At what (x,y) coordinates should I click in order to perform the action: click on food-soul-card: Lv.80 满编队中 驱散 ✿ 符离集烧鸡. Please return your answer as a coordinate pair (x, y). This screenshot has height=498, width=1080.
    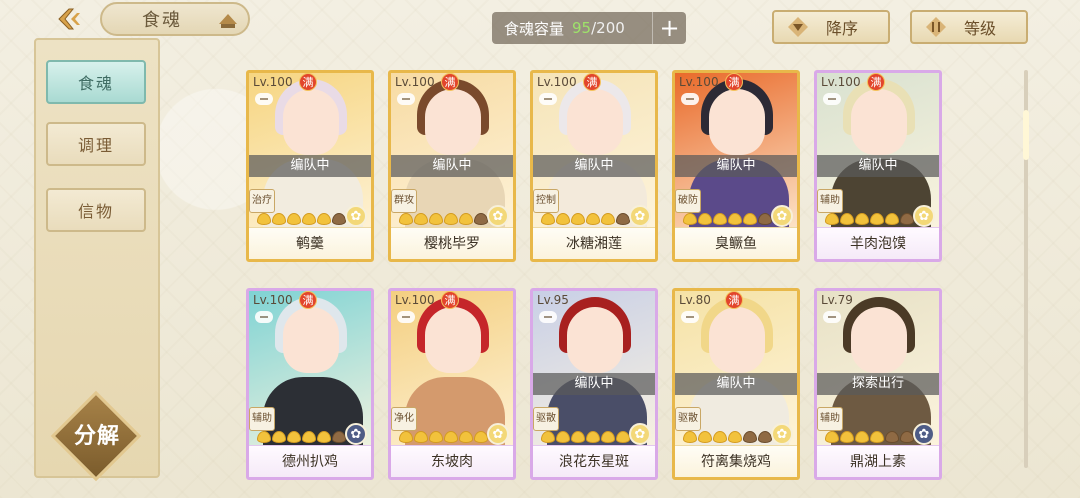
    Looking at the image, I should click on (736, 384).